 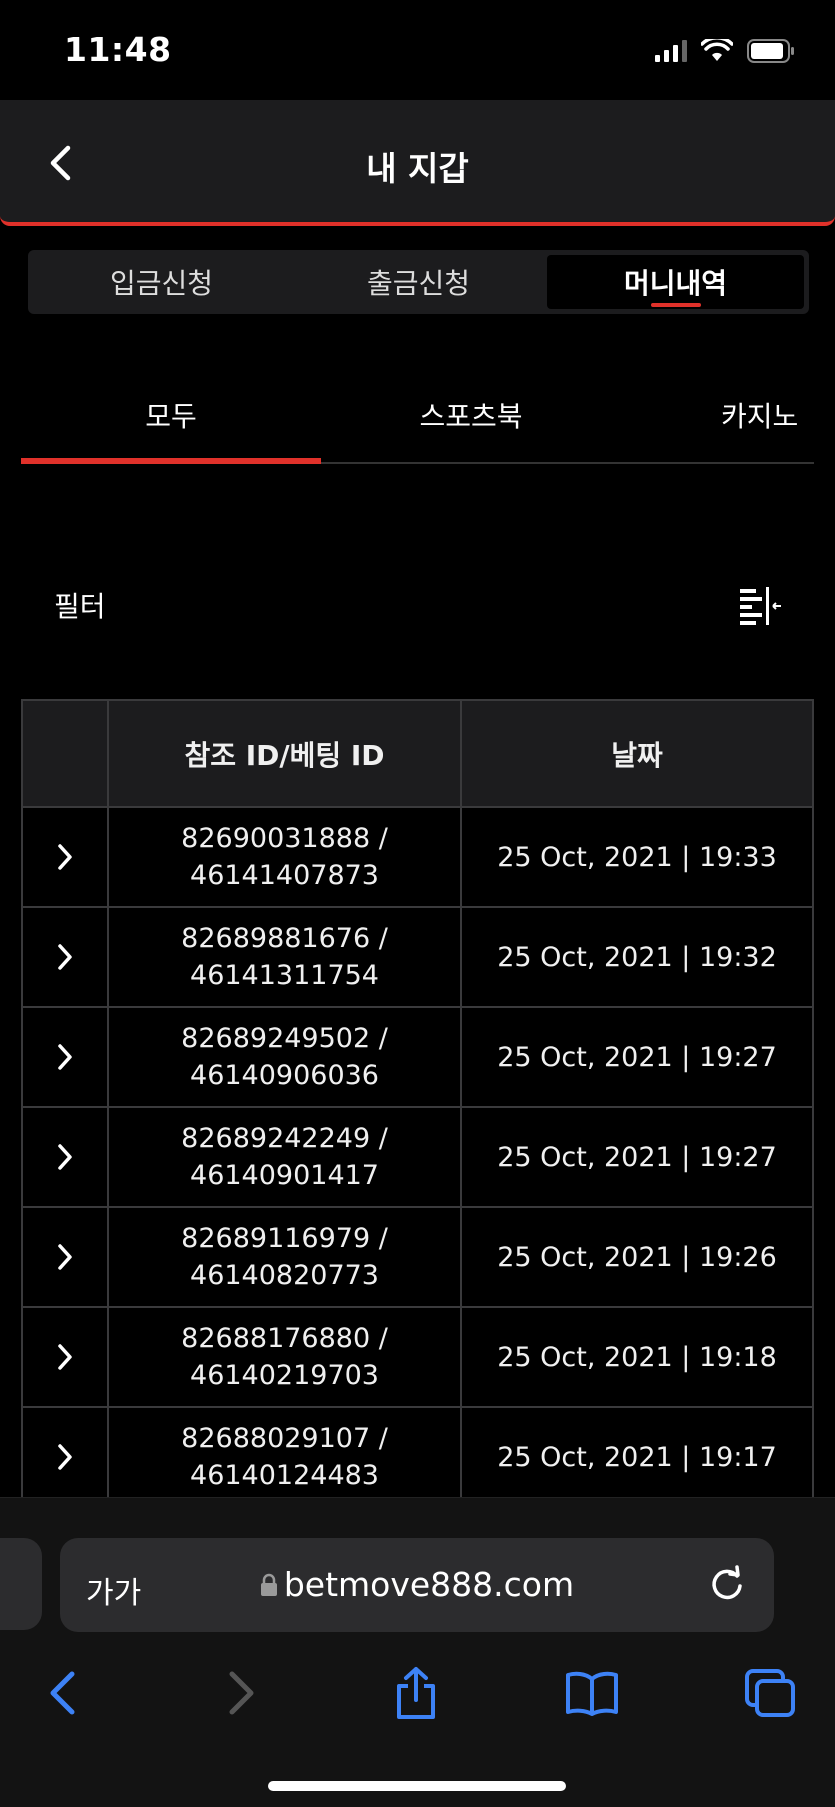 I want to click on ref-id: 82688176880 /, so click(x=284, y=1338).